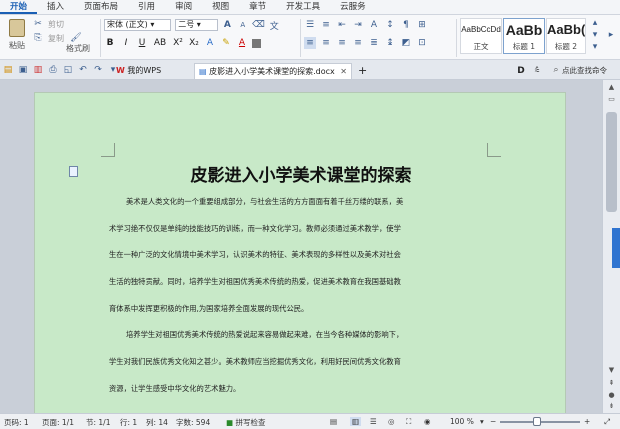 This screenshot has width=620, height=429. I want to click on style-up-icon: ▴, so click(595, 23).